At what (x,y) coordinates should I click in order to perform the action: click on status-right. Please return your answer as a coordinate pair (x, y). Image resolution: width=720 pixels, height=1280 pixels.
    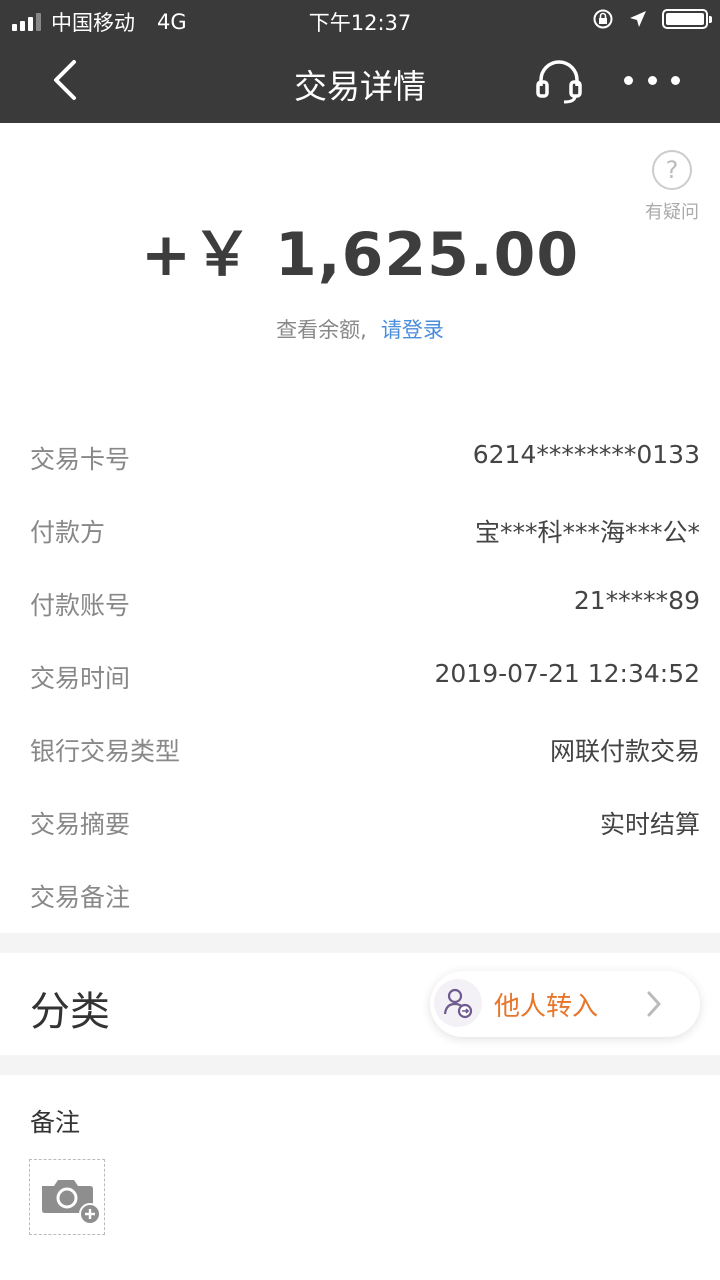
    Looking at the image, I should click on (652, 19).